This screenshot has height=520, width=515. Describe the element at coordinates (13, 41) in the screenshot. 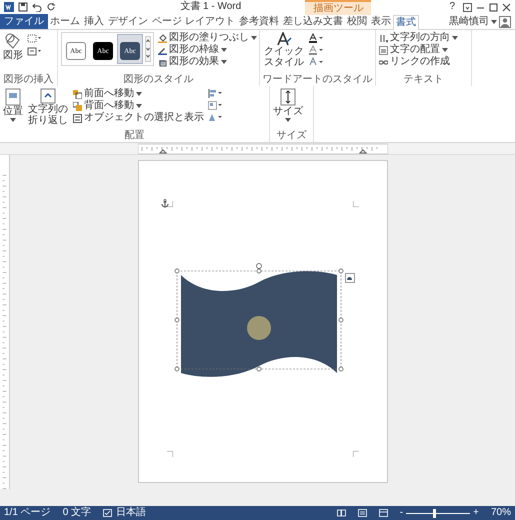

I see `shapes-icon` at that location.